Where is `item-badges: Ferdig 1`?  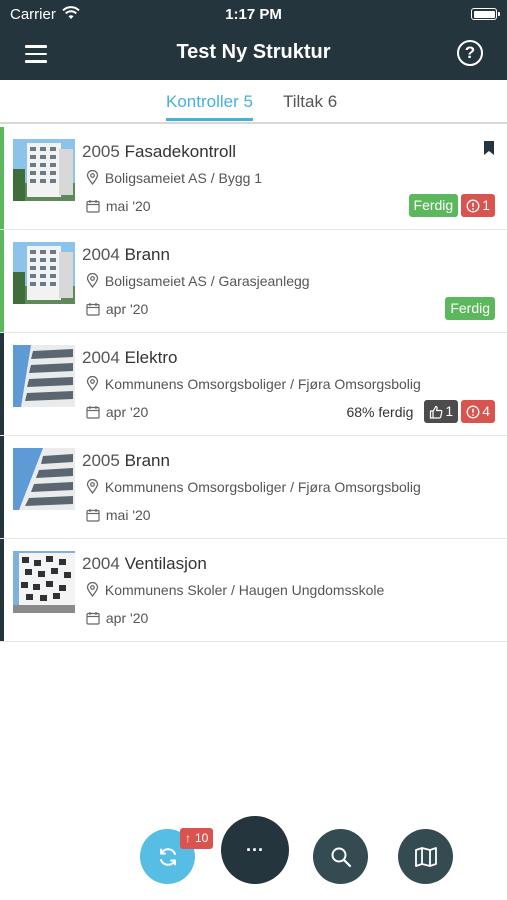 item-badges: Ferdig 1 is located at coordinates (451, 205).